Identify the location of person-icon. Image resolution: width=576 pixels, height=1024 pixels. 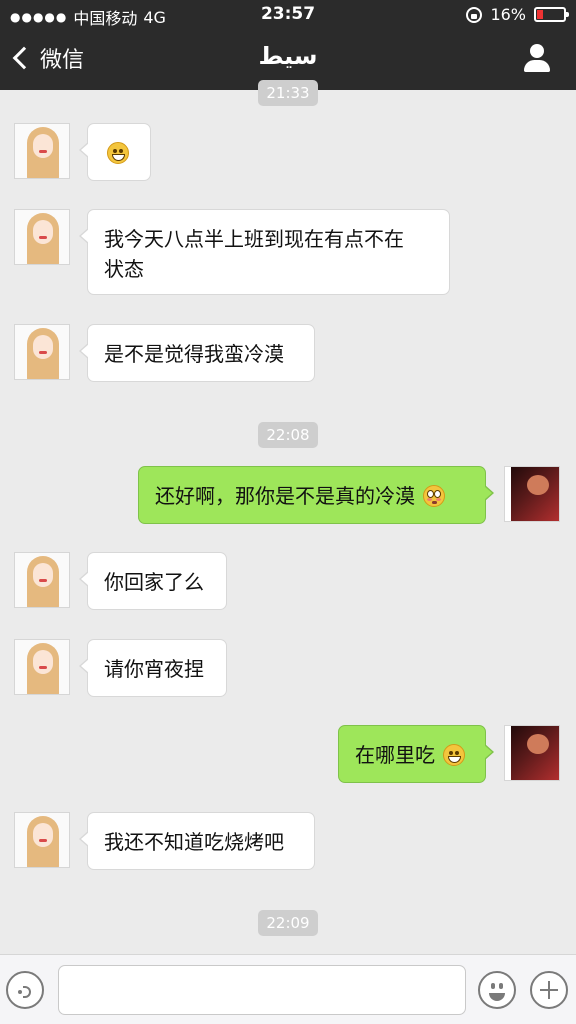
(537, 51).